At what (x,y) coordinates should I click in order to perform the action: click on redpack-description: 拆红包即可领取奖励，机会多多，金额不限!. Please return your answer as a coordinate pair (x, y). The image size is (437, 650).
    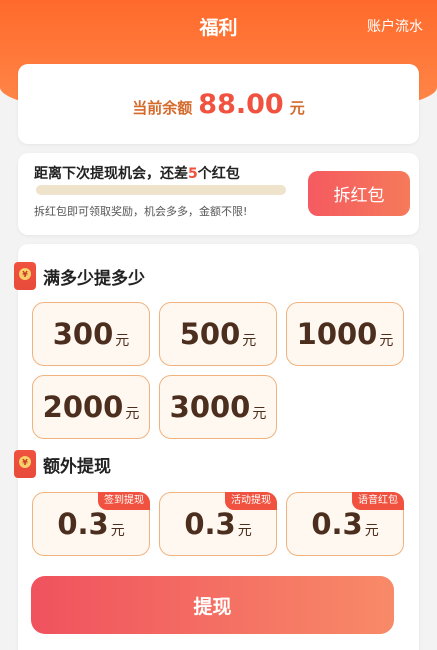
    Looking at the image, I should click on (141, 211).